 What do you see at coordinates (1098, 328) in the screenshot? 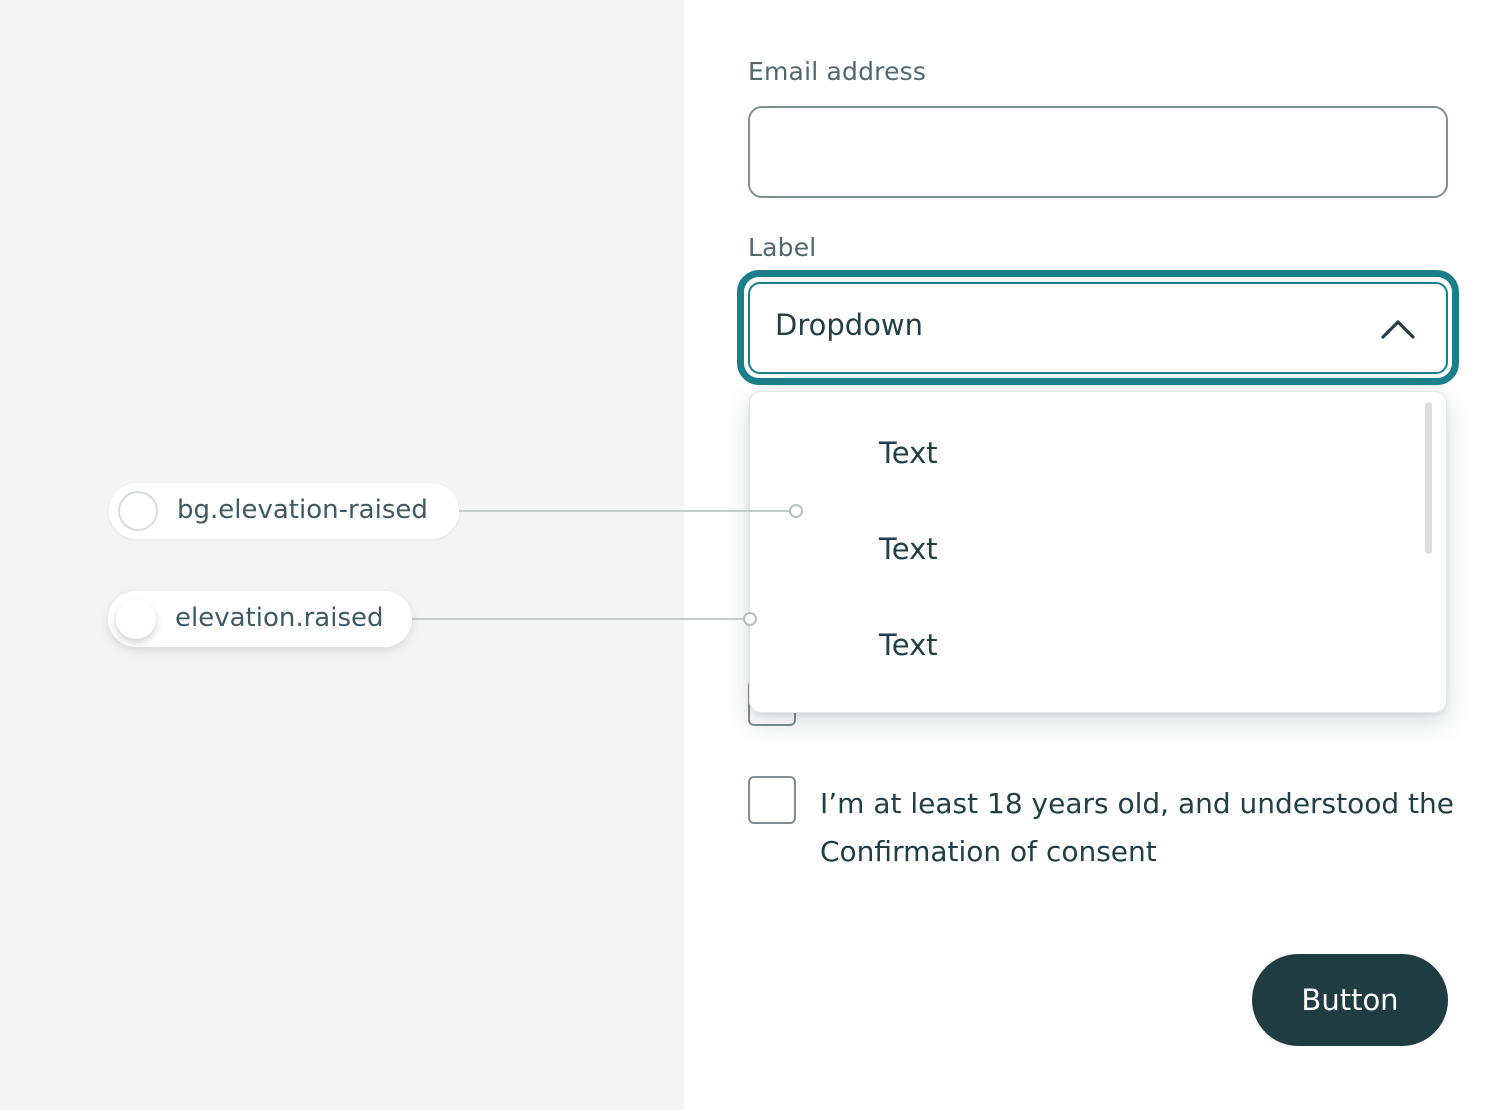
I see `dropdown-select: Dropdown` at bounding box center [1098, 328].